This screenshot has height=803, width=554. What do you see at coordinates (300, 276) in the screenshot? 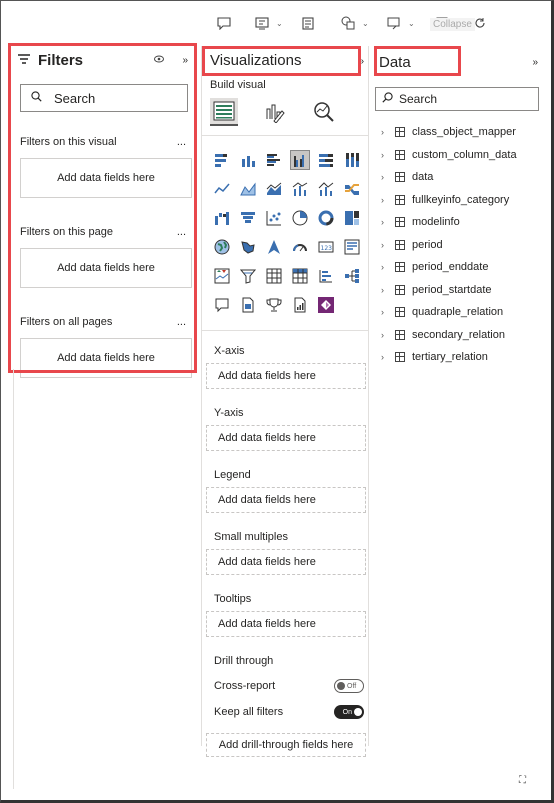
I see `matrix-icon` at bounding box center [300, 276].